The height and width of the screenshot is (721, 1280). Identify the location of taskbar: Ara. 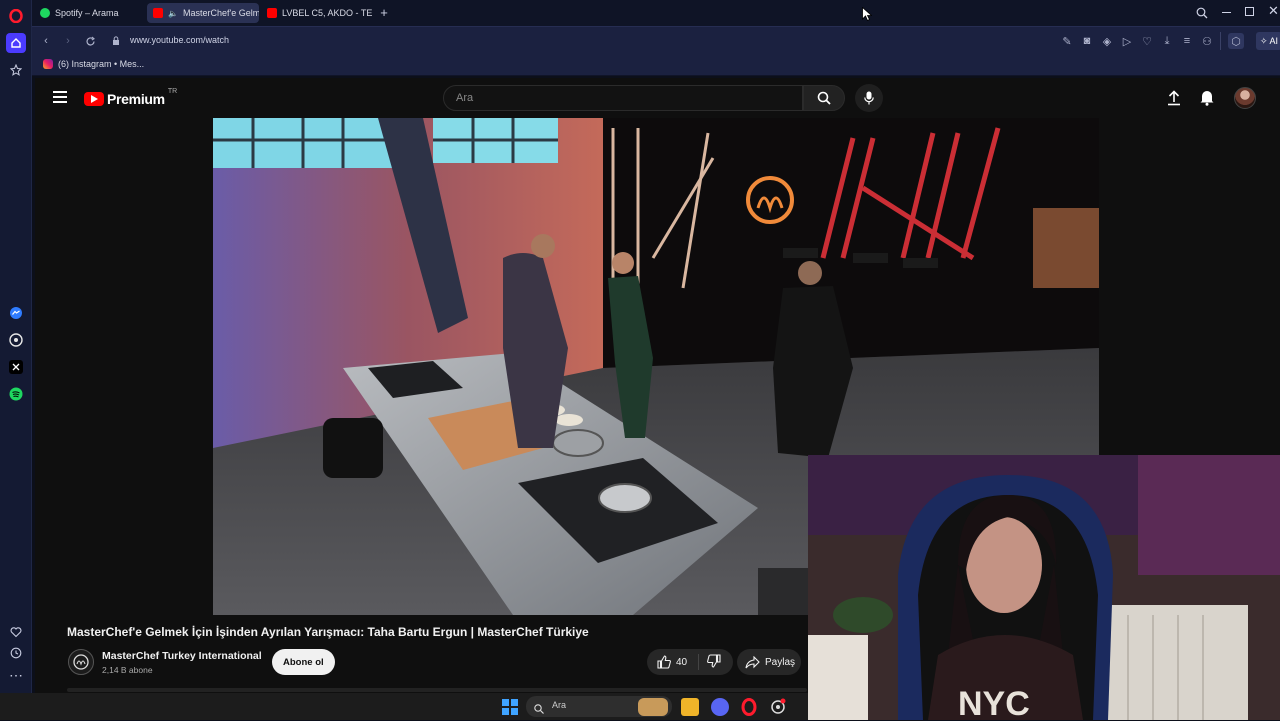
(404, 706).